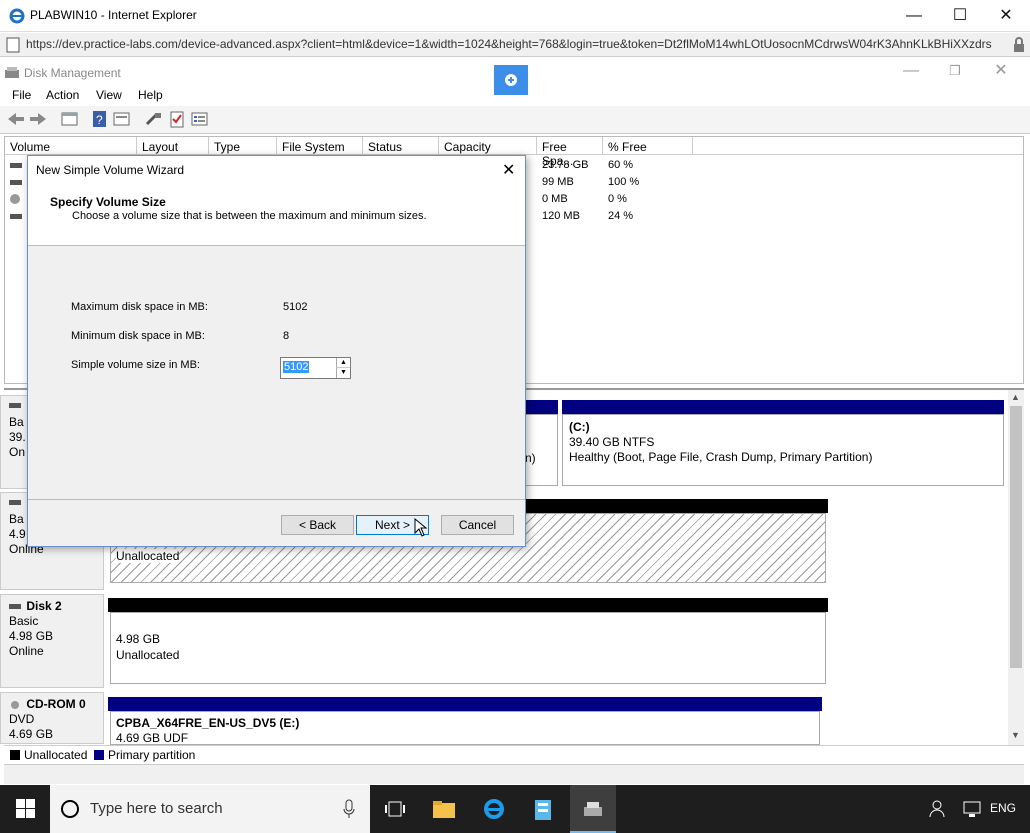 The width and height of the screenshot is (1030, 833). Describe the element at coordinates (12, 72) in the screenshot. I see `disk-management-icon` at that location.